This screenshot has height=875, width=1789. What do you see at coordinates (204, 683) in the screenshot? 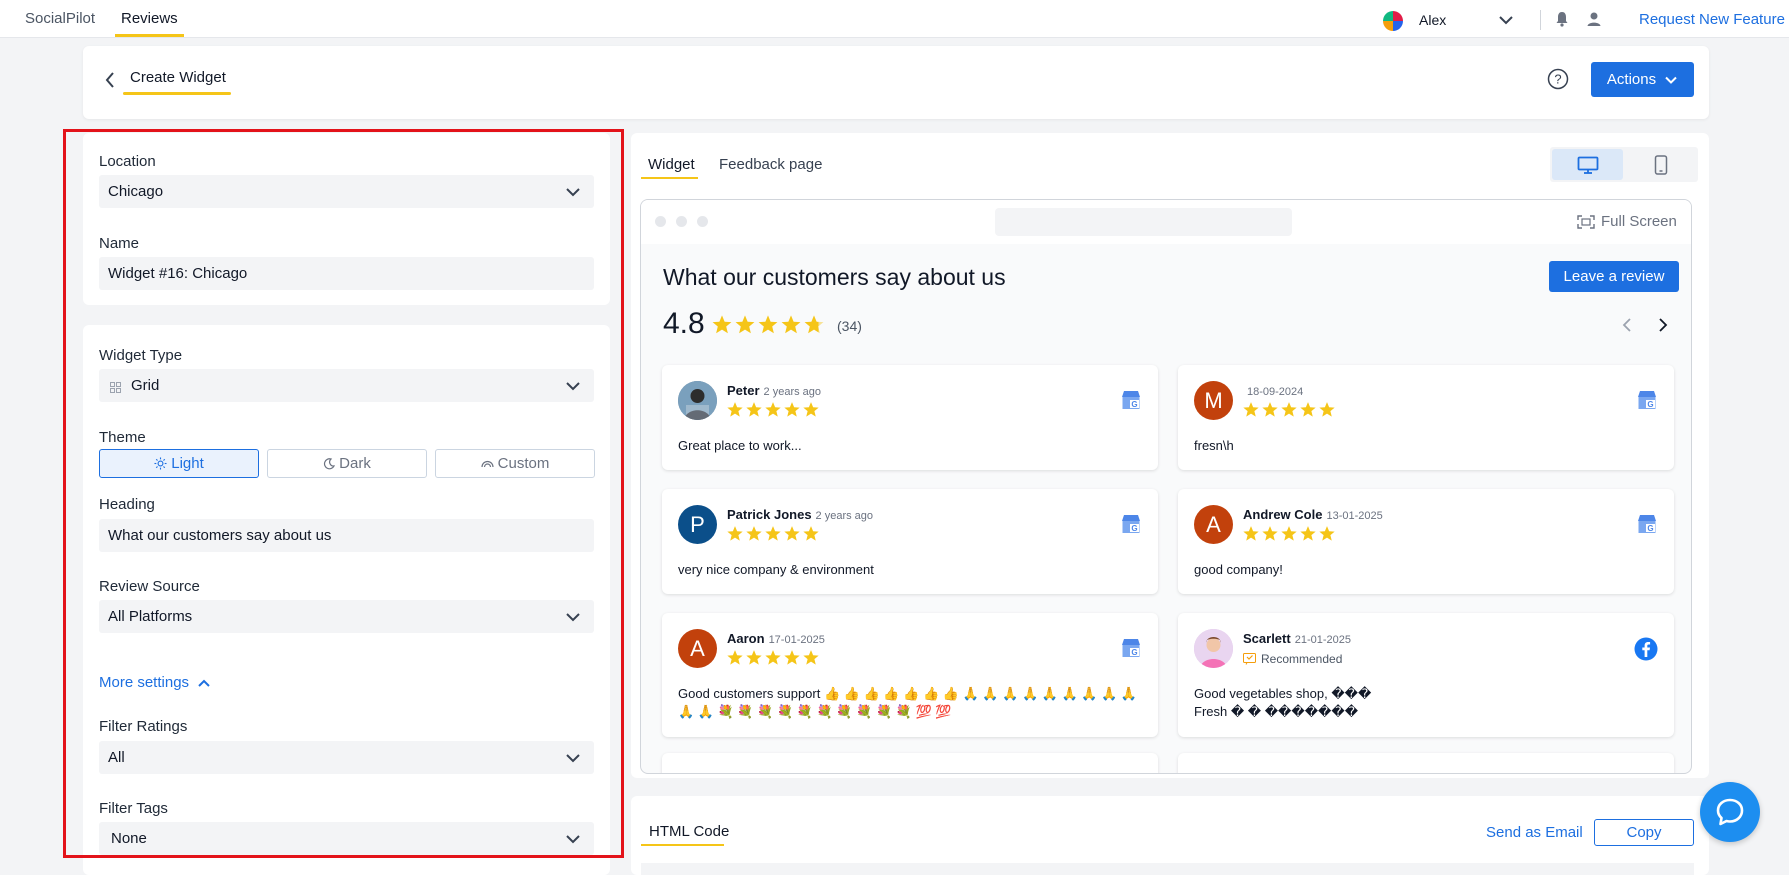
I see `chevron-up-icon` at bounding box center [204, 683].